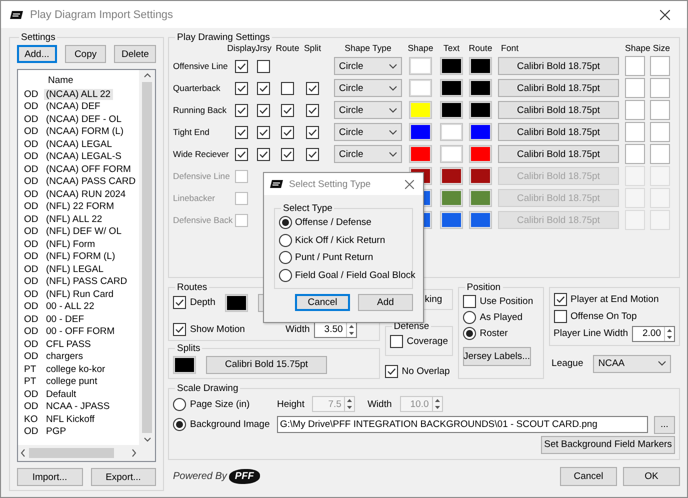 Image resolution: width=688 pixels, height=498 pixels. Describe the element at coordinates (665, 15) in the screenshot. I see `close-icon` at that location.